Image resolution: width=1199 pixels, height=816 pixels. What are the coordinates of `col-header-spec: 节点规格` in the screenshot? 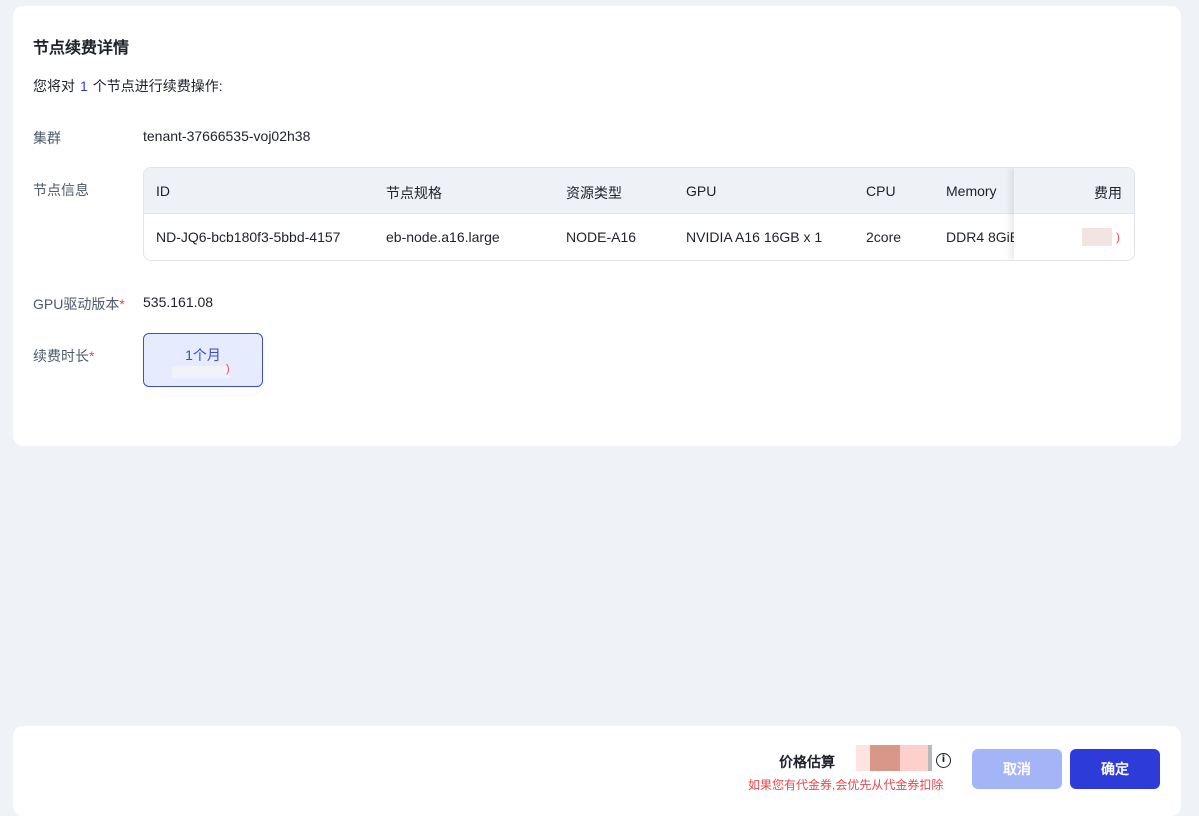 It's located at (414, 193).